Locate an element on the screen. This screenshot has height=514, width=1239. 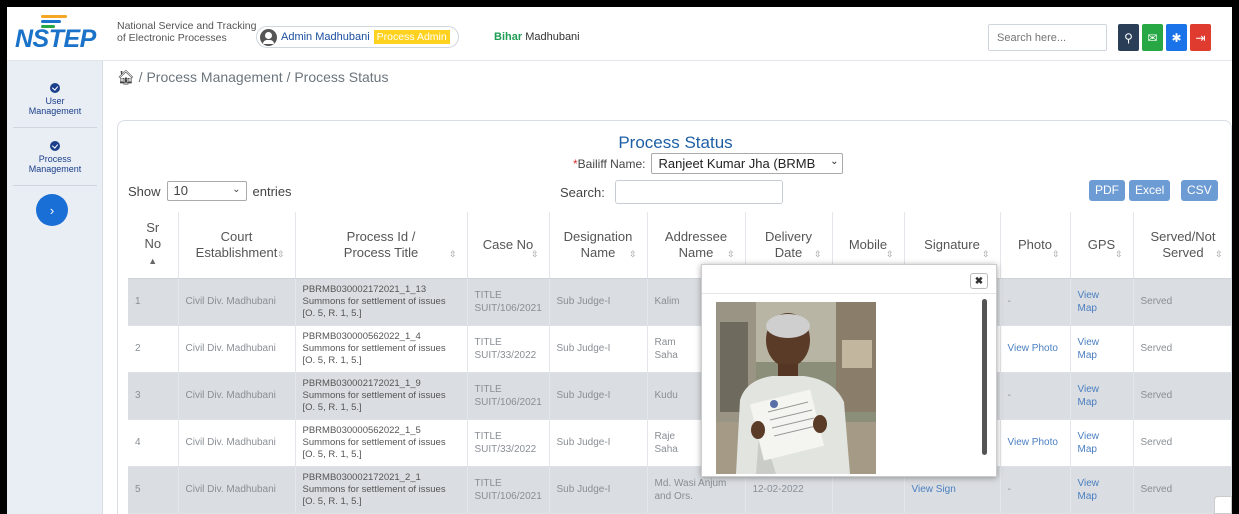
cell-delivery-date-text: 12-02-2022 is located at coordinates (778, 489).